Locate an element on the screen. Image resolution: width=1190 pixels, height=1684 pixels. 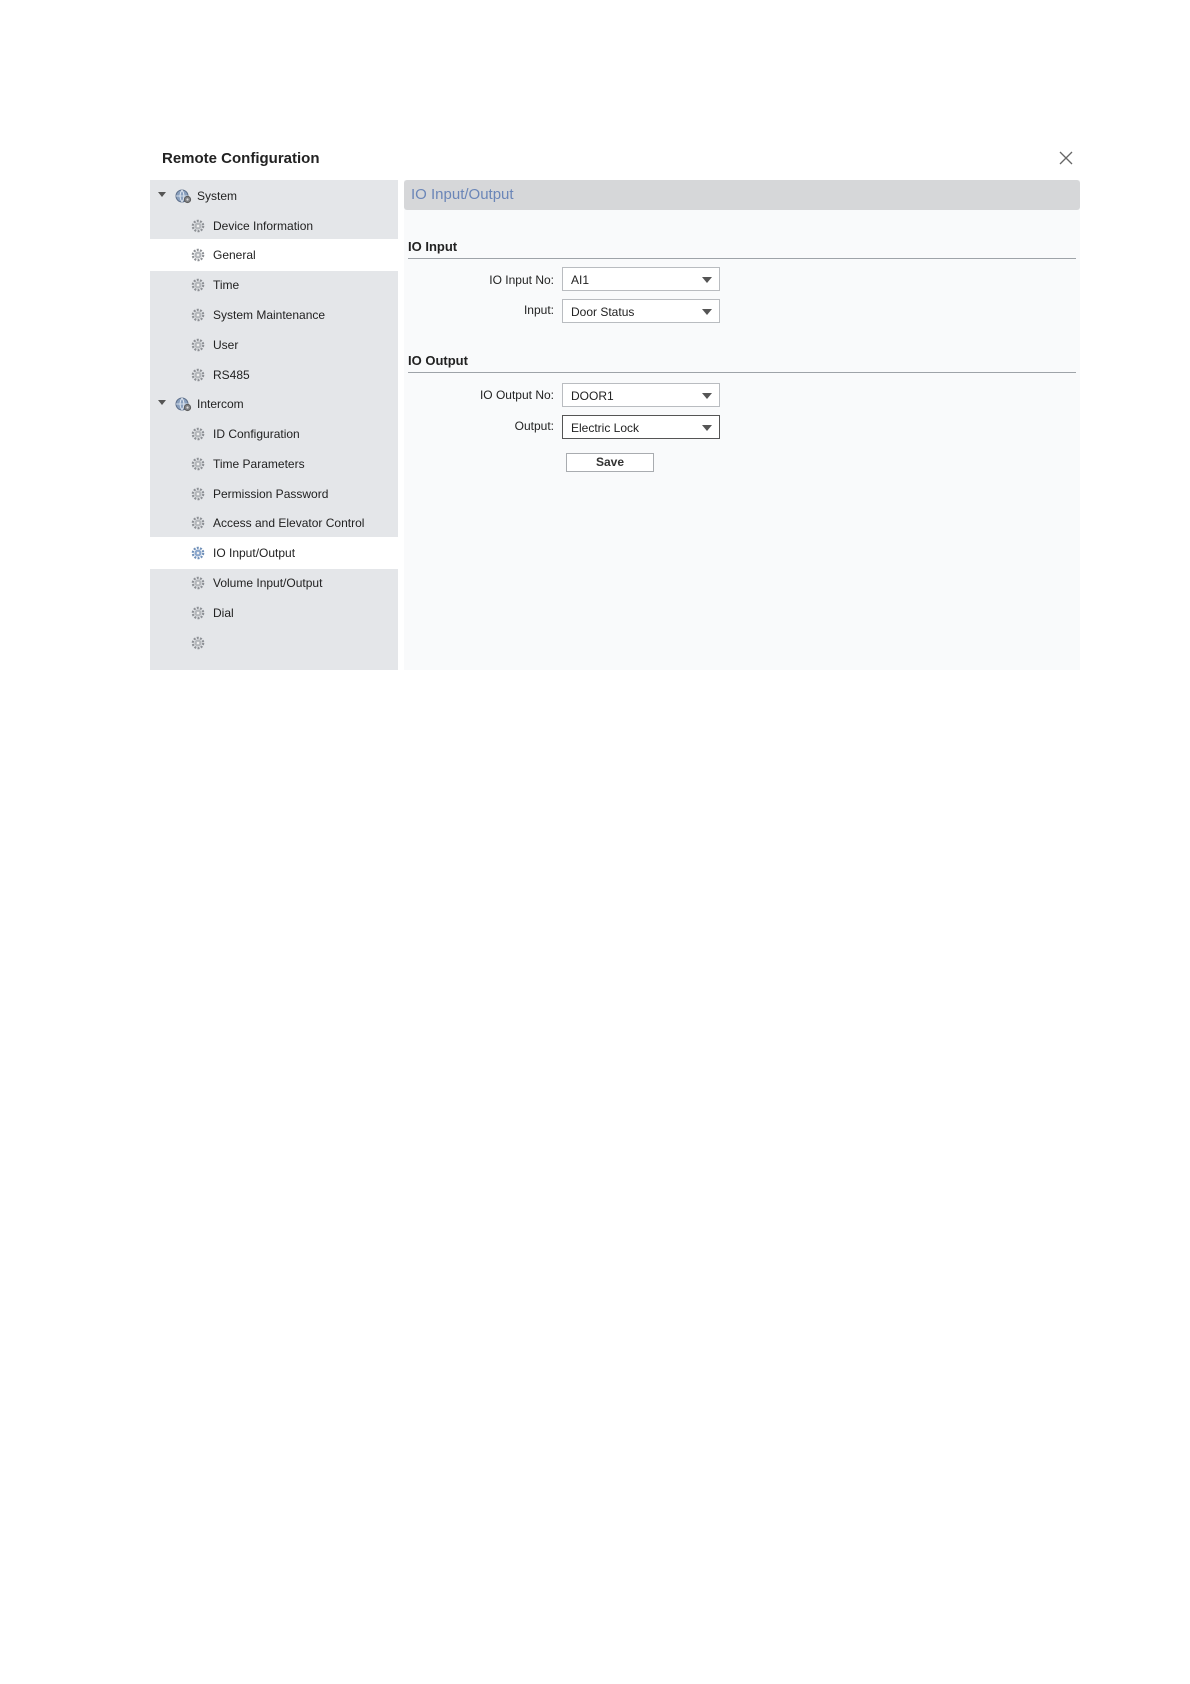
sidebar-item-permission-password: Permission Password is located at coordinates (274, 494).